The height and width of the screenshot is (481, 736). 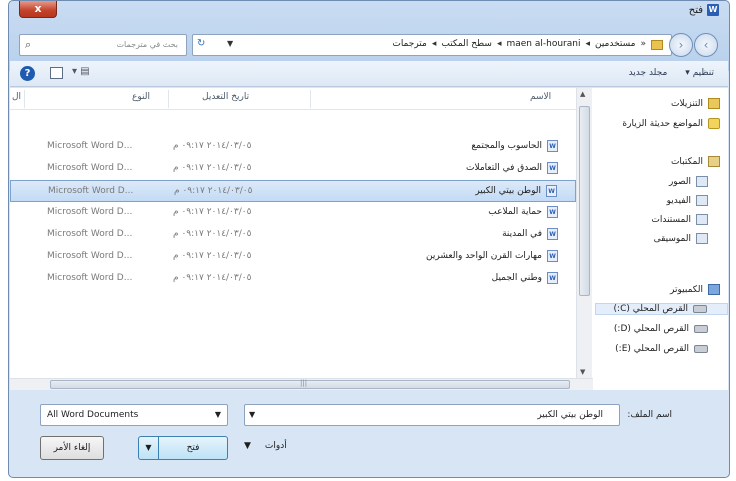 I want to click on pictures-icon, so click(x=702, y=181).